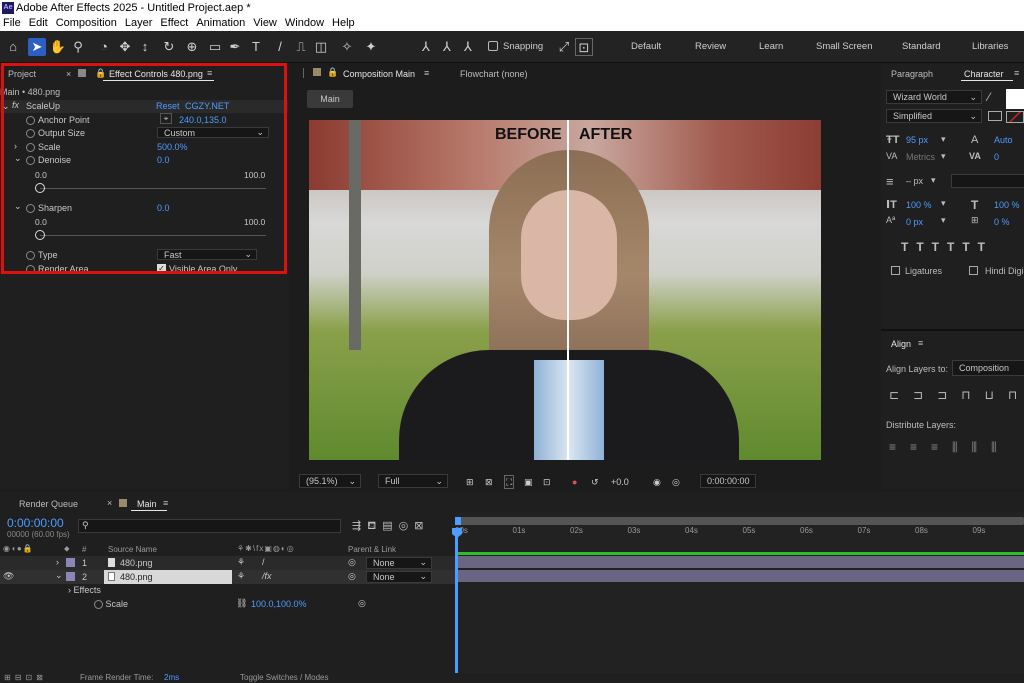 This screenshot has width=1024, height=683. Describe the element at coordinates (301, 47) in the screenshot. I see `clone-stamp-icon: ⎍` at that location.